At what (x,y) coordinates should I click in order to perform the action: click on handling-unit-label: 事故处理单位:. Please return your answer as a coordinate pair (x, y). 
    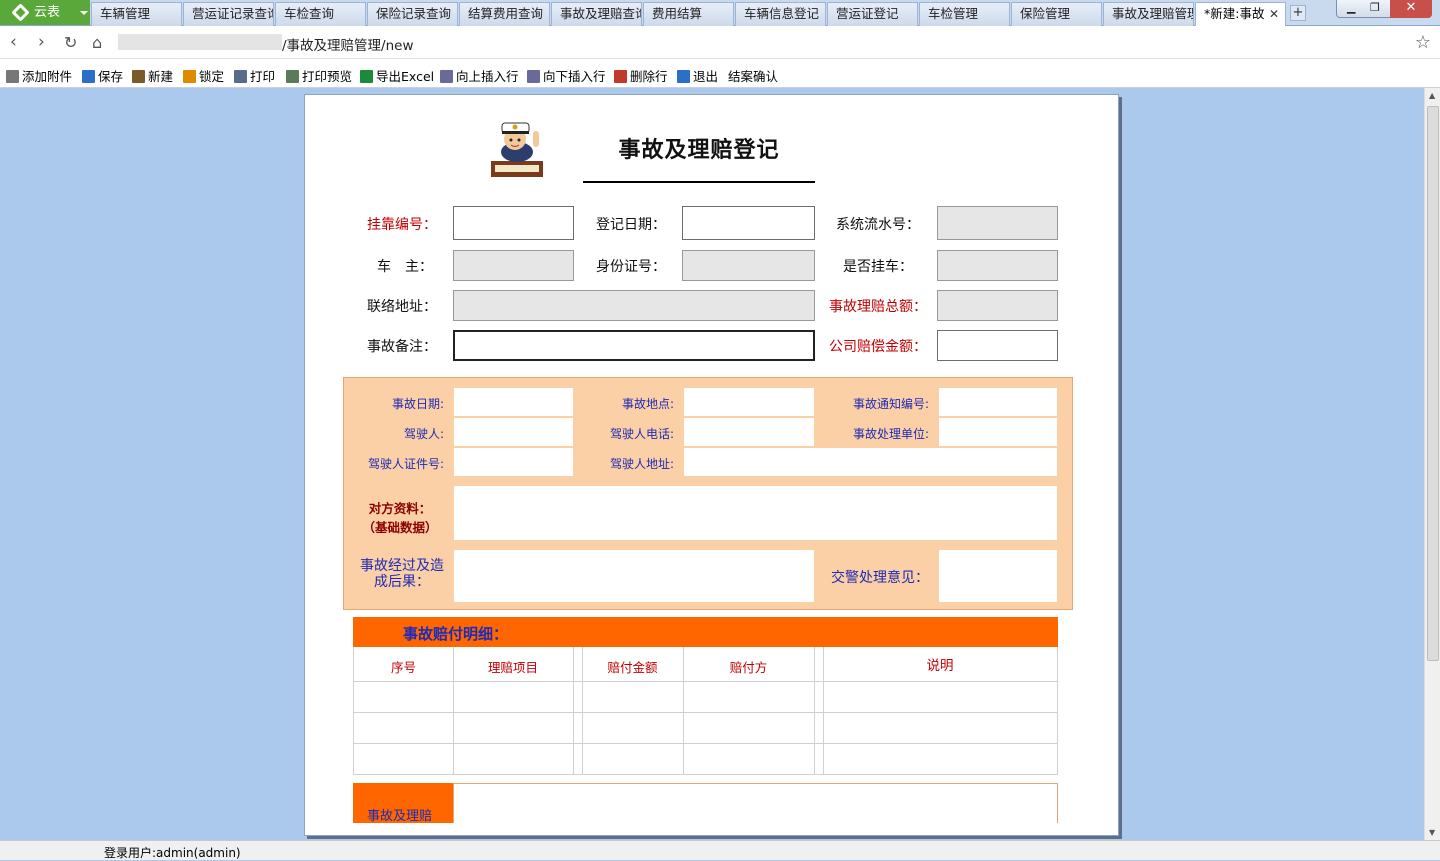
    Looking at the image, I should click on (890, 434).